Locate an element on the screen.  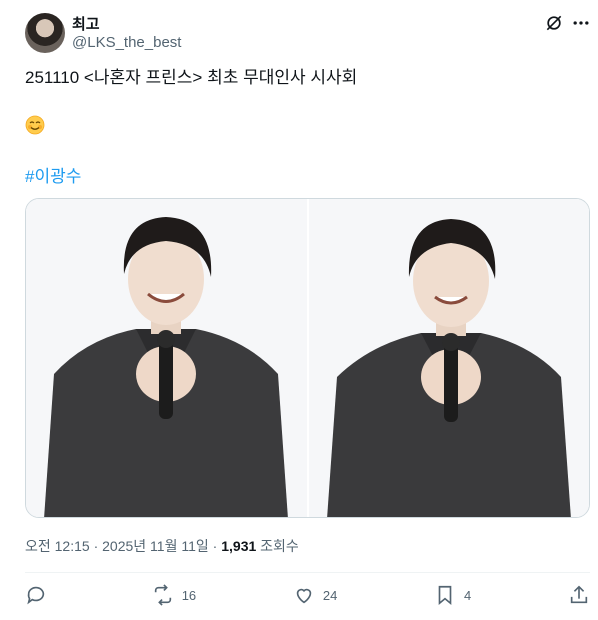
more-icon is located at coordinates (581, 23).